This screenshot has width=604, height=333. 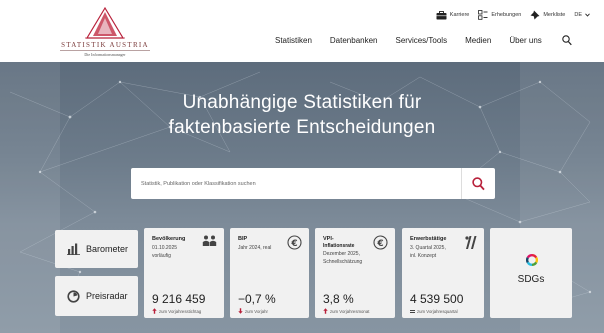 What do you see at coordinates (441, 14) in the screenshot?
I see `briefcase-icon` at bounding box center [441, 14].